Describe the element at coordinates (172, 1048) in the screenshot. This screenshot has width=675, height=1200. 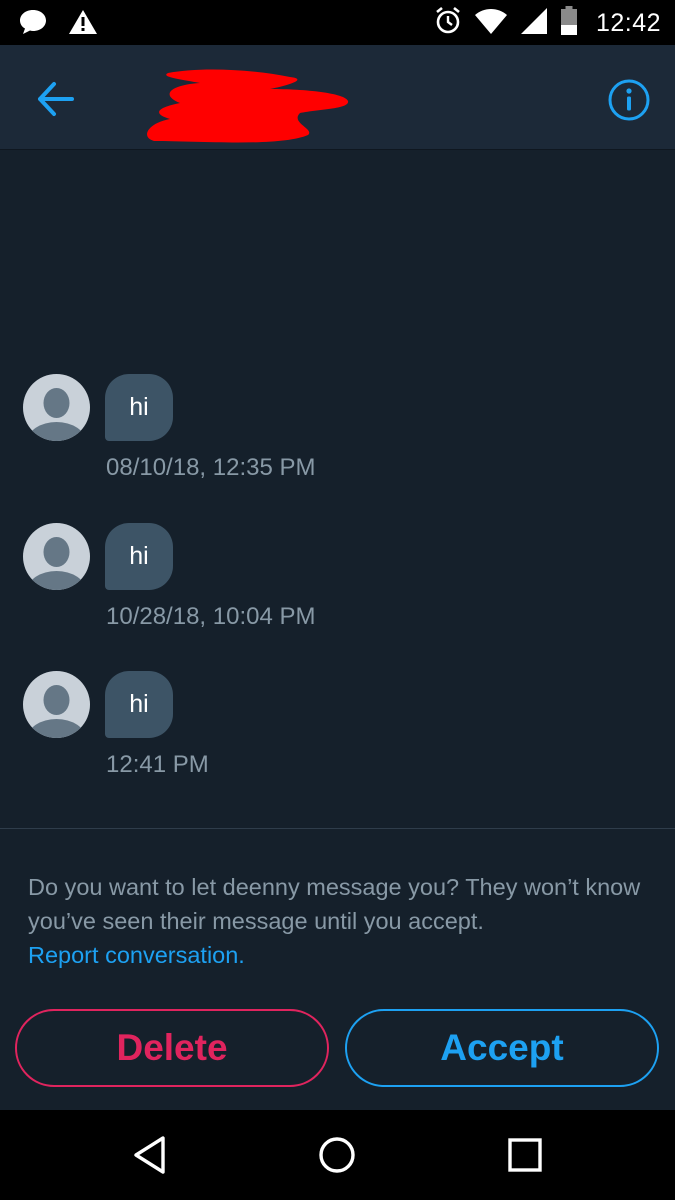
I see `delete-button: Delete` at that location.